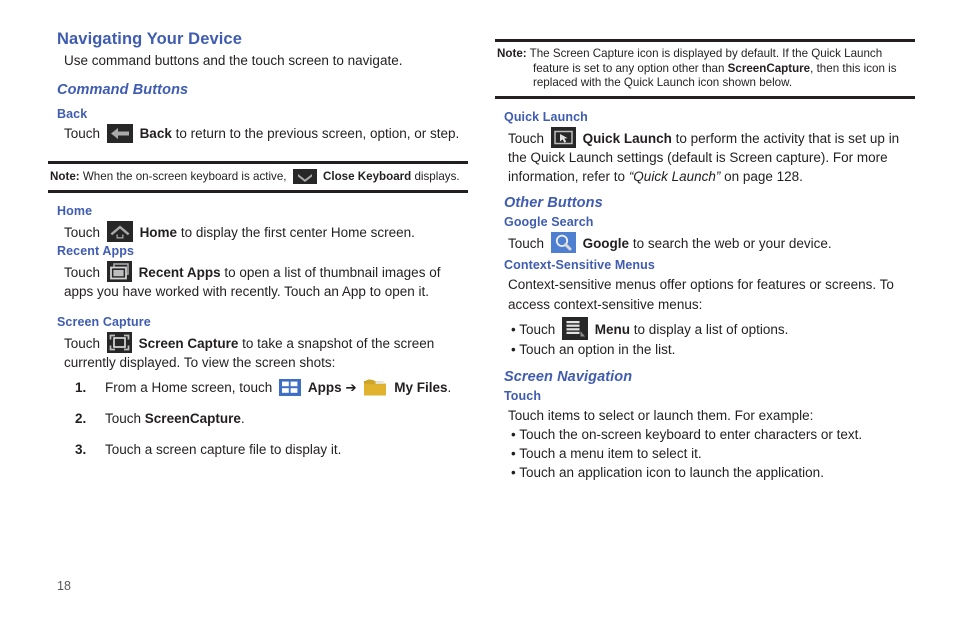 The width and height of the screenshot is (954, 636). What do you see at coordinates (526, 138) in the screenshot?
I see `quick-launch-touch-label: Touch` at bounding box center [526, 138].